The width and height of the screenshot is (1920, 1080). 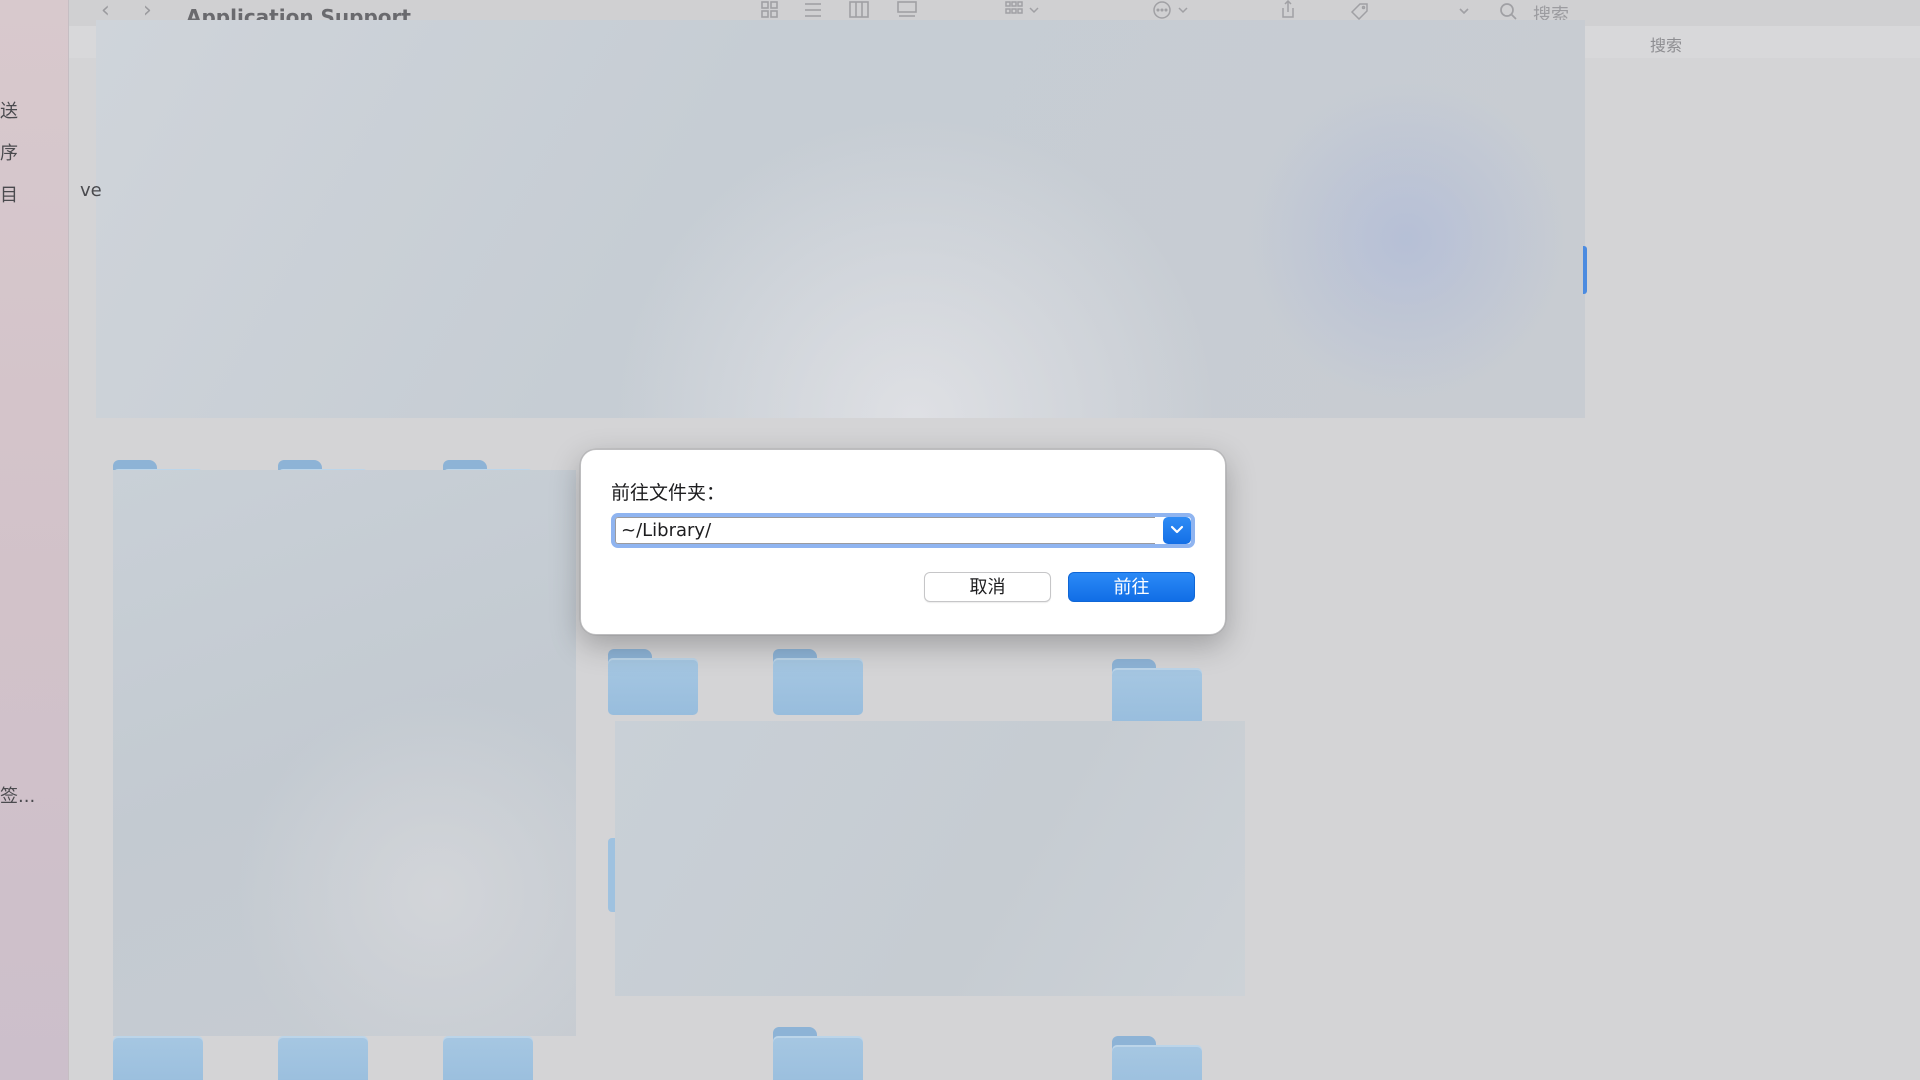 What do you see at coordinates (1464, 10) in the screenshot?
I see `toolbar-overflow-chevron-icon` at bounding box center [1464, 10].